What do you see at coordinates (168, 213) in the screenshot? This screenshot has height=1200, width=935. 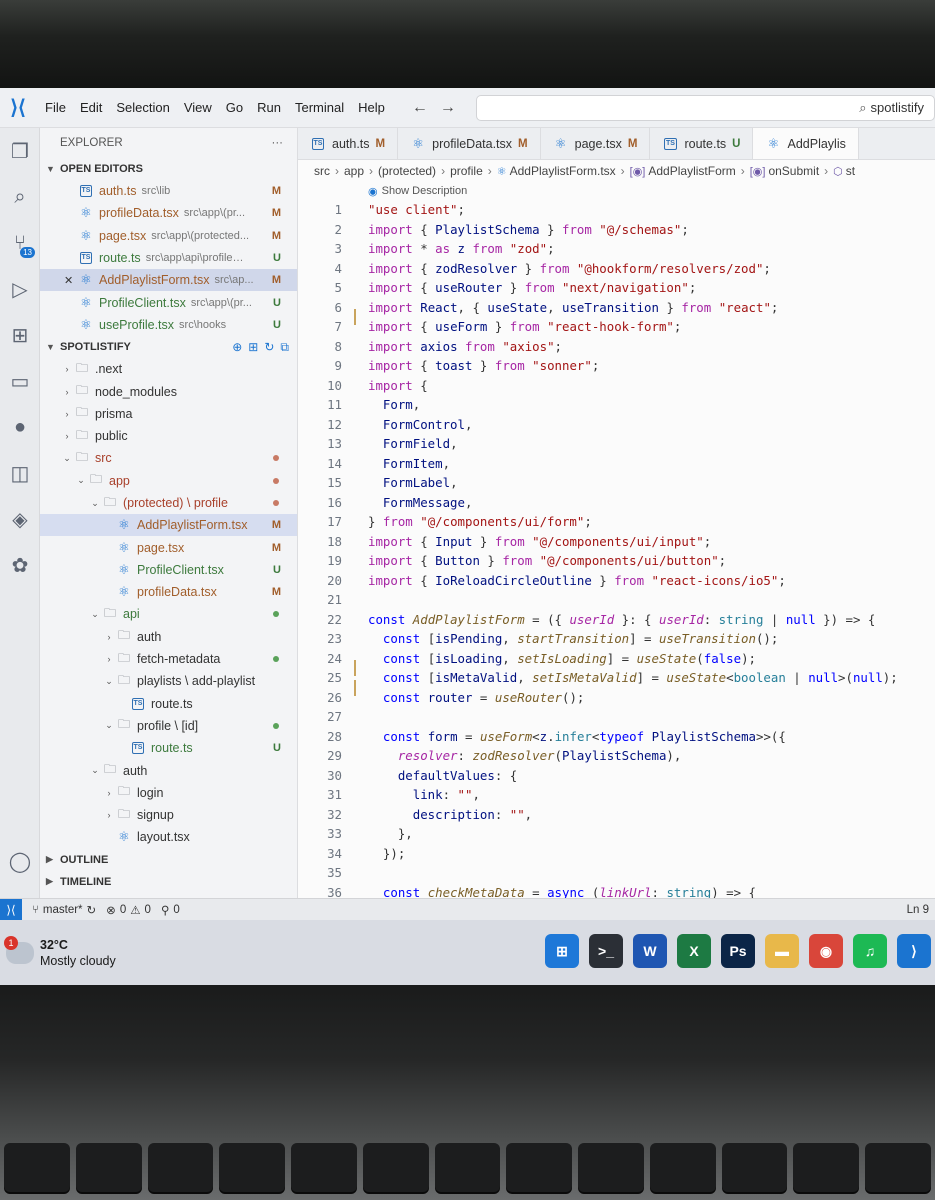 I see `open-editor-item: ⚛ profileData.tsx src\app\(pr... M` at bounding box center [168, 213].